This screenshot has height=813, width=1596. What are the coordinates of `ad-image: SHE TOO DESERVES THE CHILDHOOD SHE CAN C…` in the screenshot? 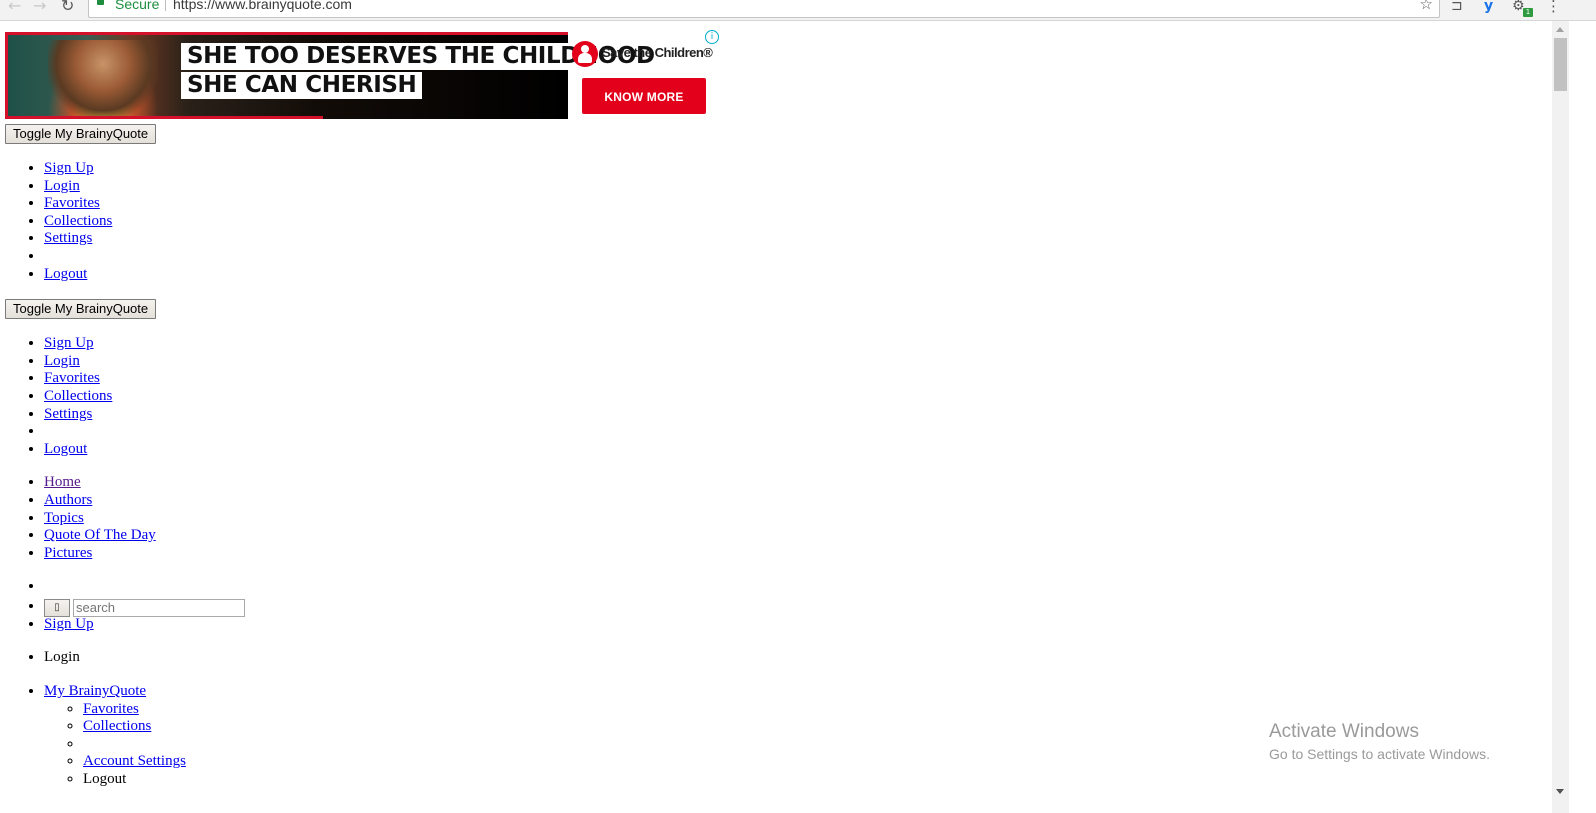 It's located at (333, 75).